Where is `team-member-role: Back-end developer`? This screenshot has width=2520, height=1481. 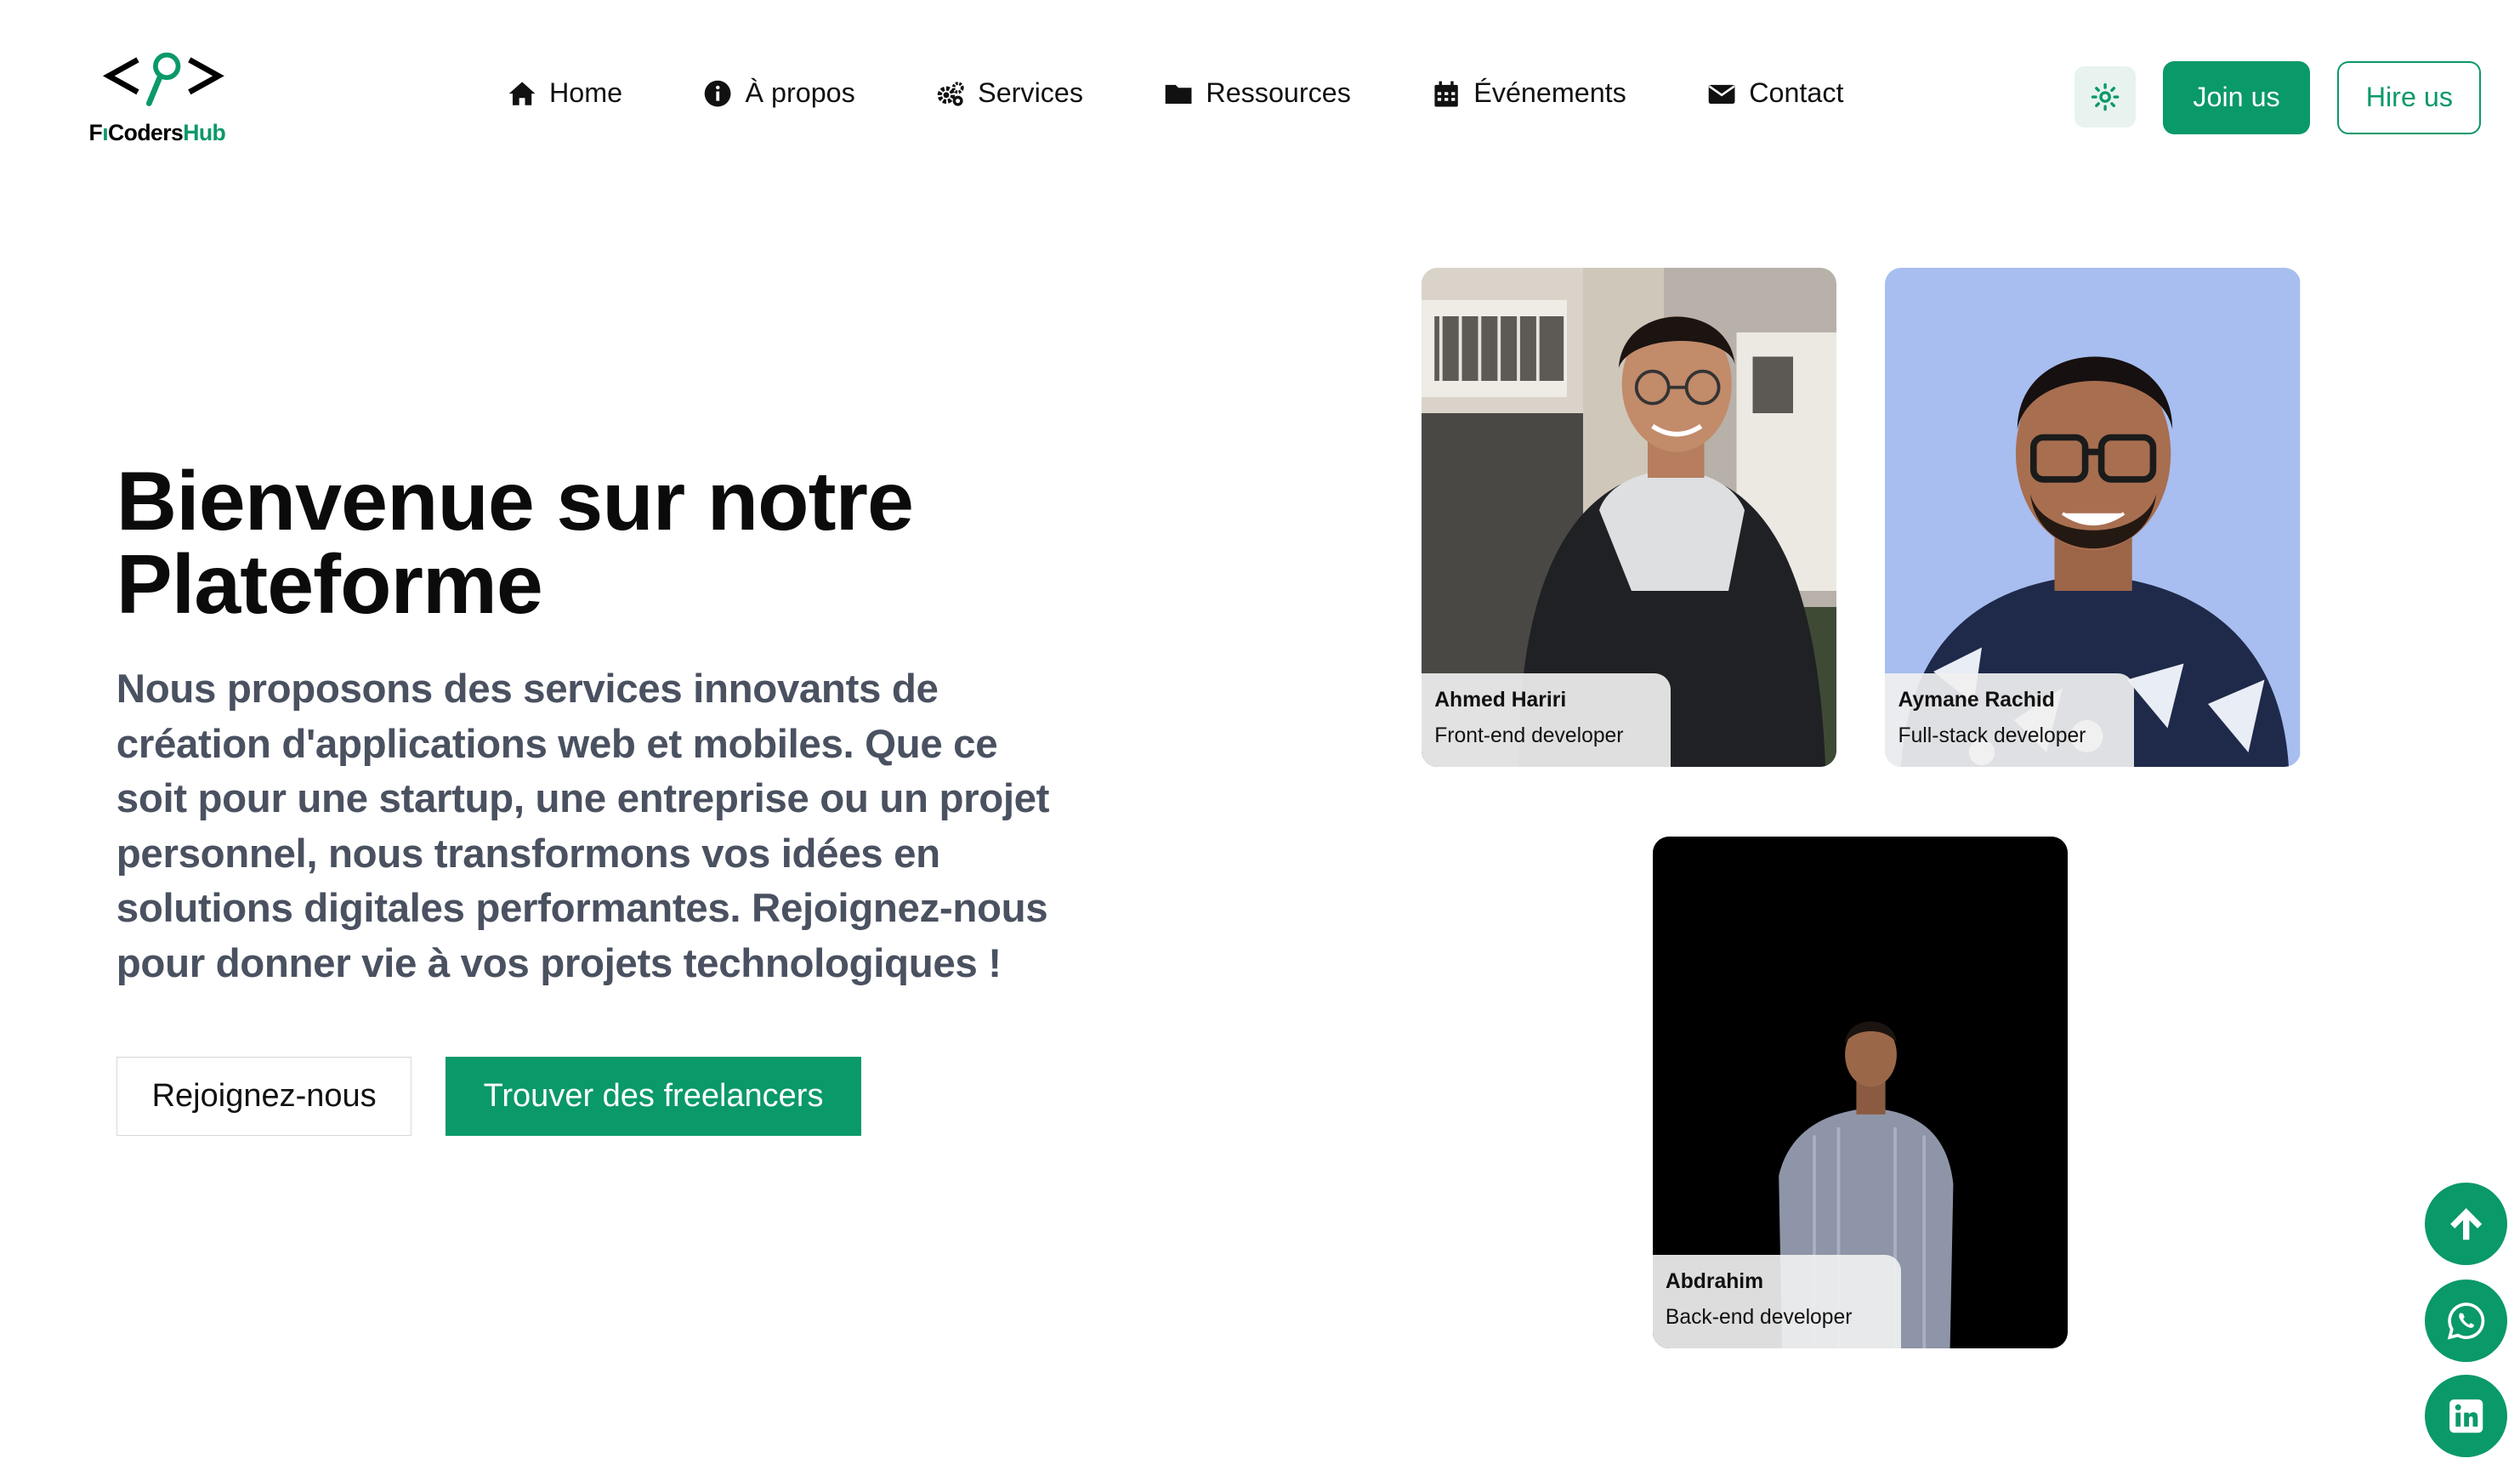 team-member-role: Back-end developer is located at coordinates (1759, 1318).